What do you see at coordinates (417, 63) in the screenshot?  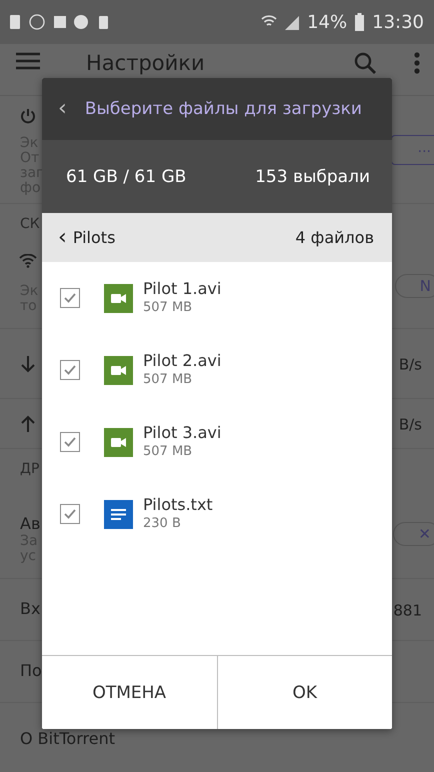 I see `more-options-icon` at bounding box center [417, 63].